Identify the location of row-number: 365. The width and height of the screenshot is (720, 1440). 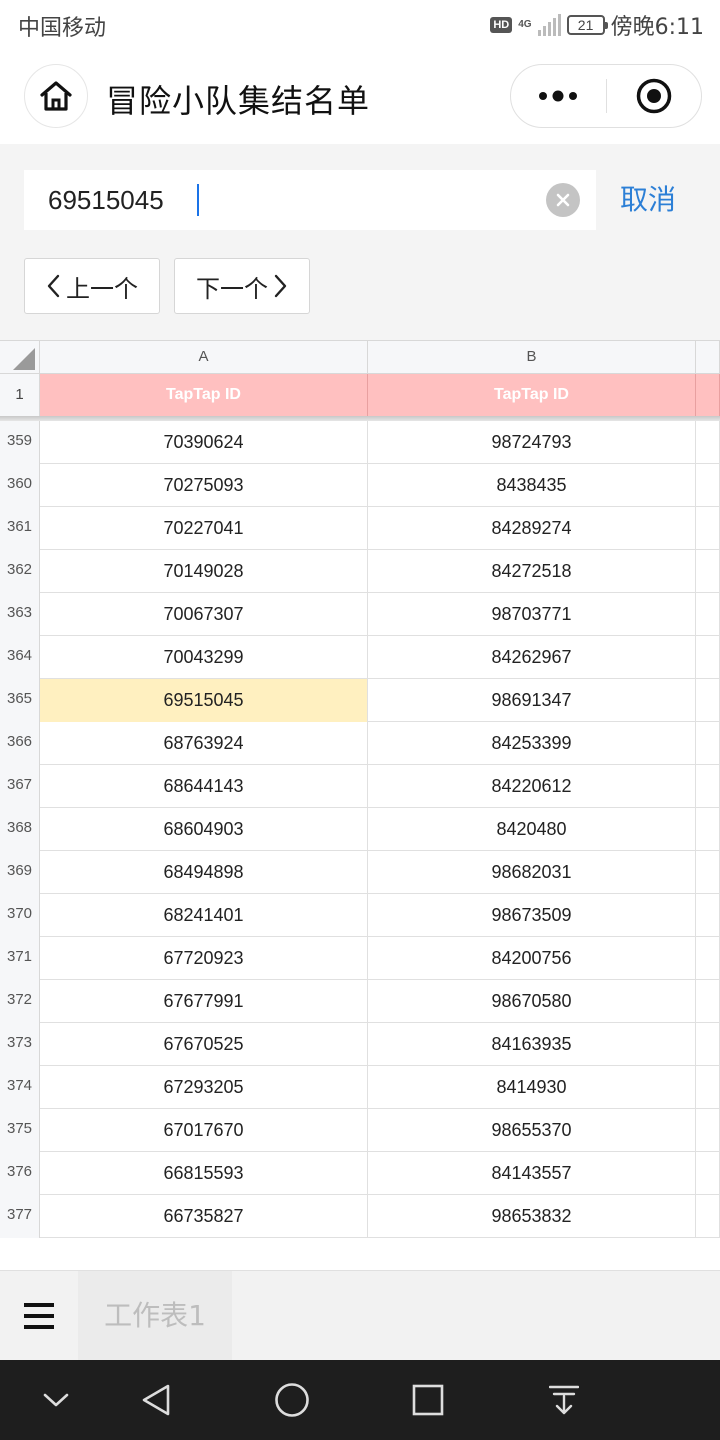
(20, 700).